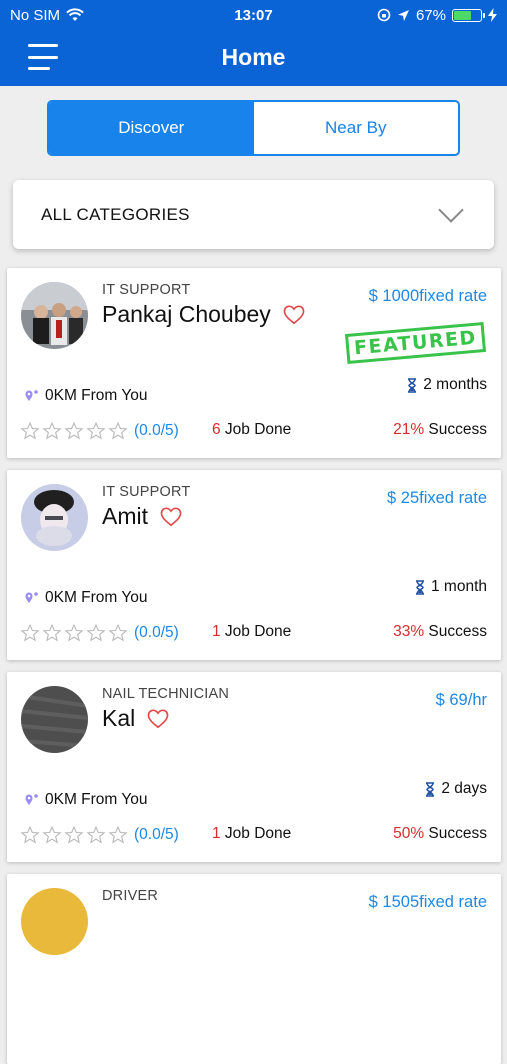  What do you see at coordinates (125, 516) in the screenshot?
I see `provider-name-text: Amit` at bounding box center [125, 516].